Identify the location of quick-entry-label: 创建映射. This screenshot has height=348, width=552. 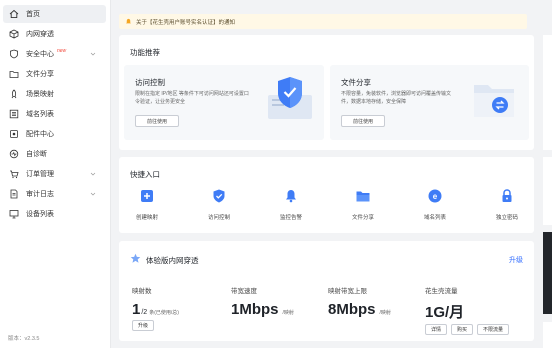
(146, 218).